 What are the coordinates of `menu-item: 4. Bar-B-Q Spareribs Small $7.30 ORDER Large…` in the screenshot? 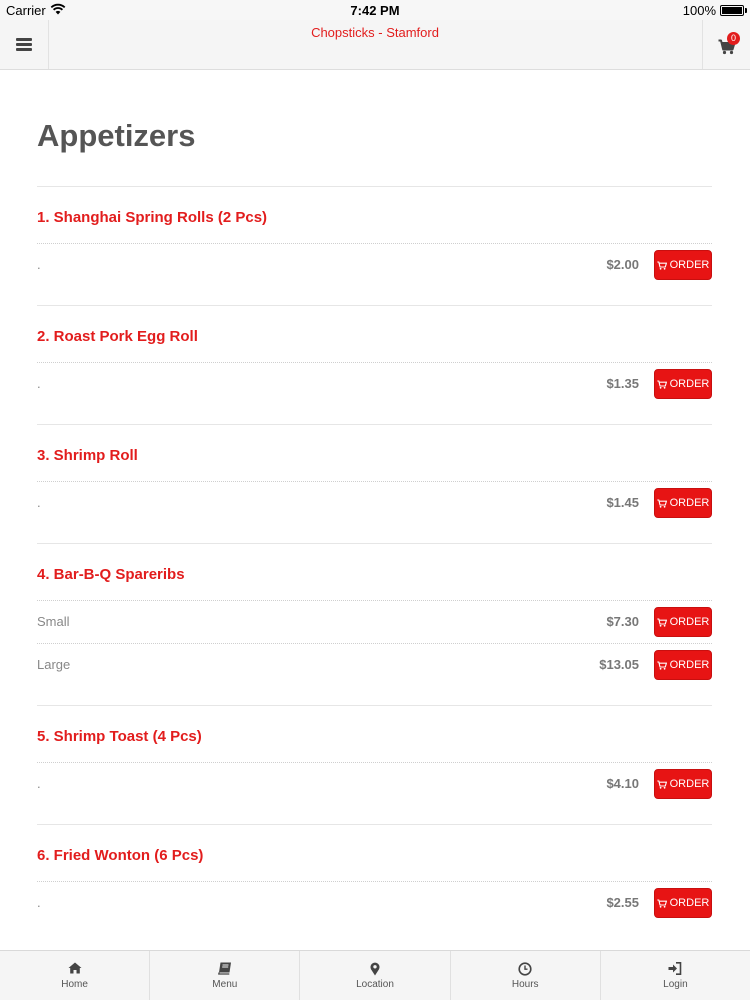 It's located at (374, 614).